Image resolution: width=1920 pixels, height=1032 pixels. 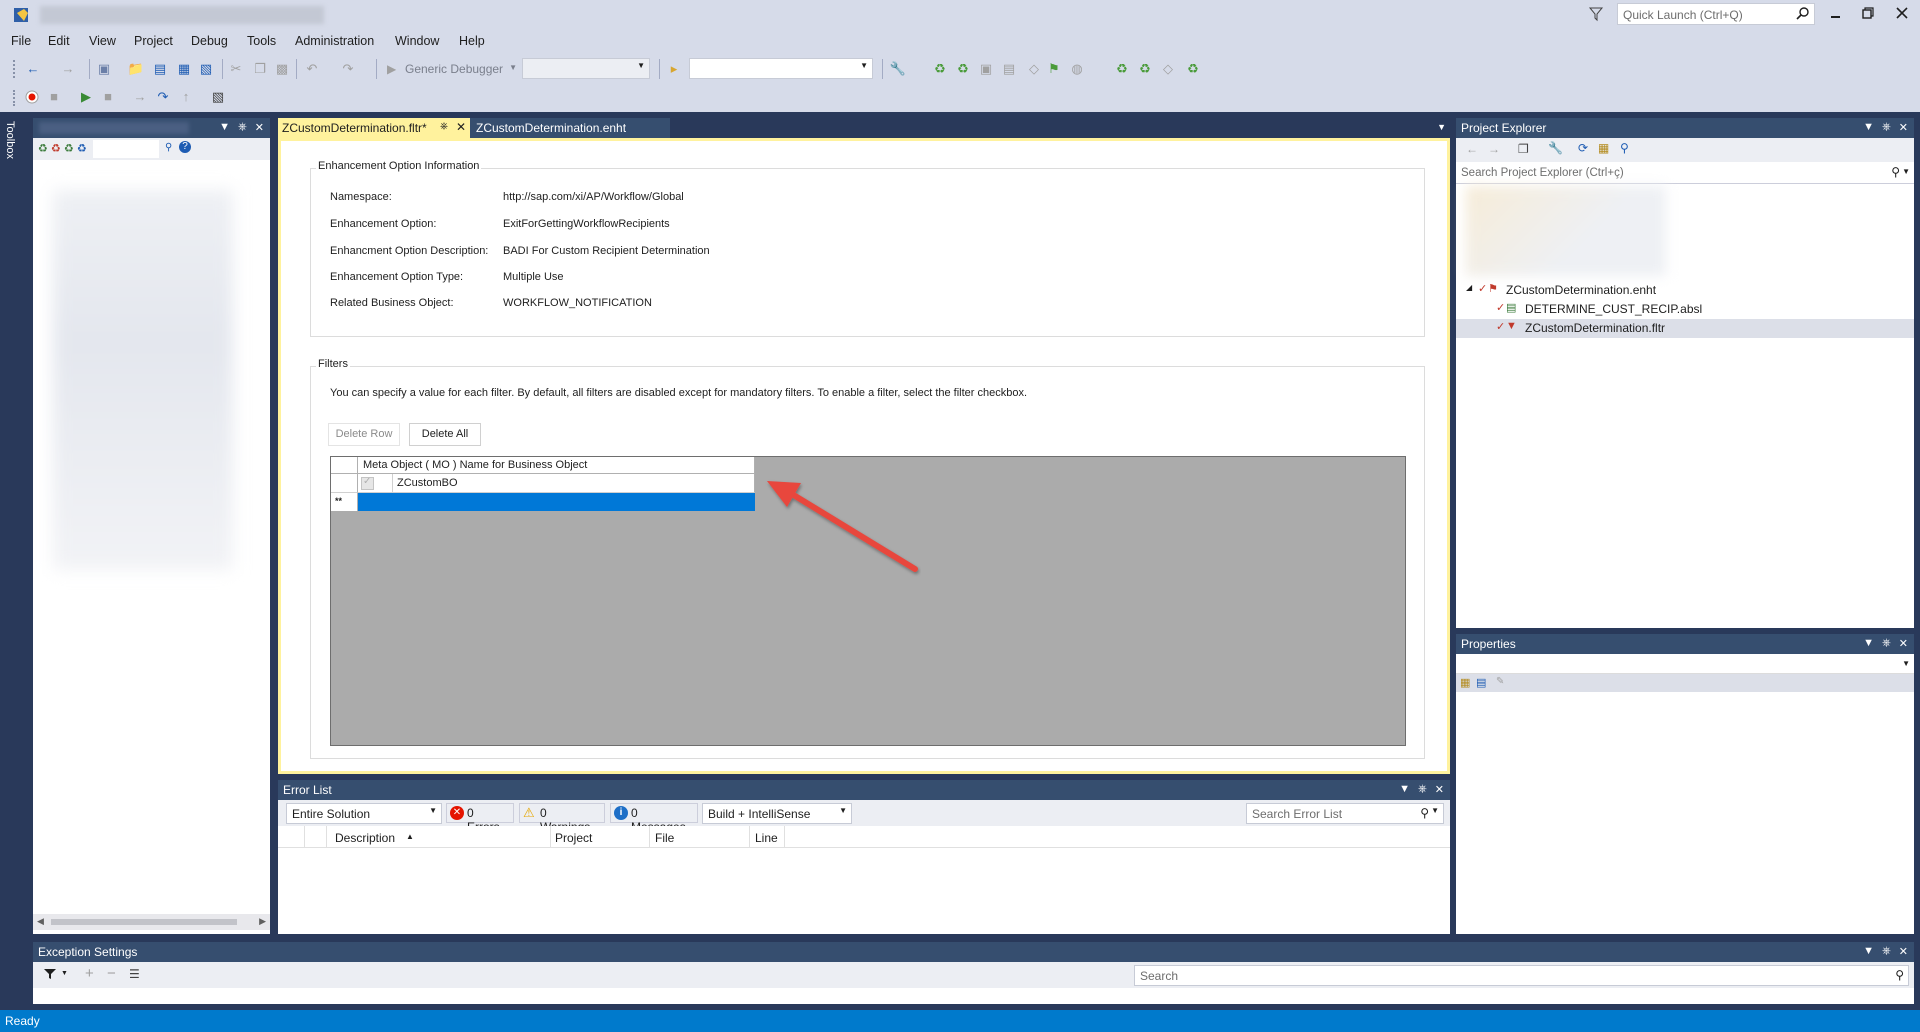 What do you see at coordinates (134, 974) in the screenshot?
I see `list-settings-icon: ☰` at bounding box center [134, 974].